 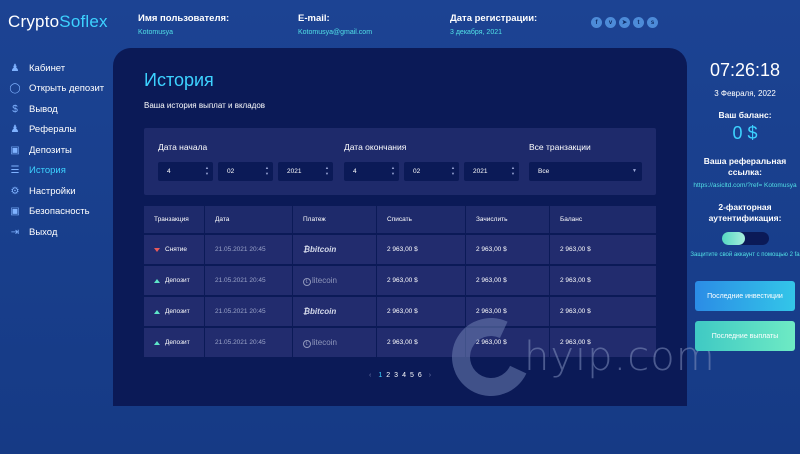 I want to click on chevron-down-icon: ▼, so click(x=634, y=171).